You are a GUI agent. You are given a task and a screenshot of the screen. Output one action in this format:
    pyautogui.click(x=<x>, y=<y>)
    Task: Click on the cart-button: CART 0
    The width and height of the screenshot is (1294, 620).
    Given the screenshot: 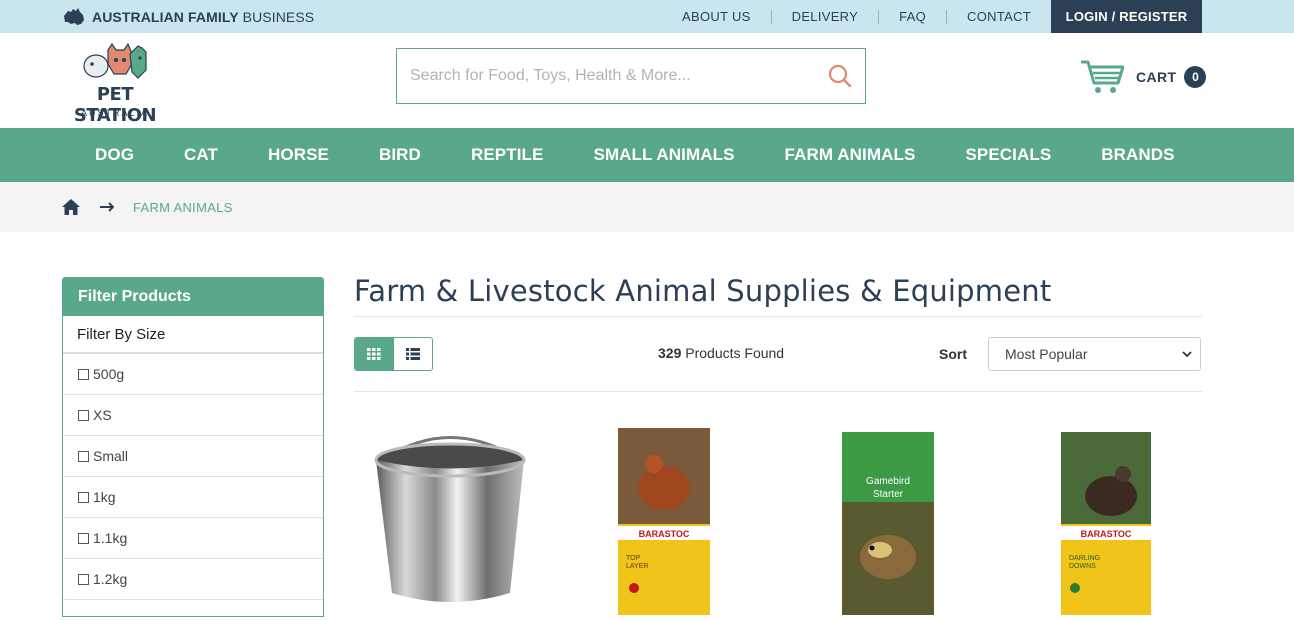 What is the action you would take?
    pyautogui.click(x=1143, y=77)
    